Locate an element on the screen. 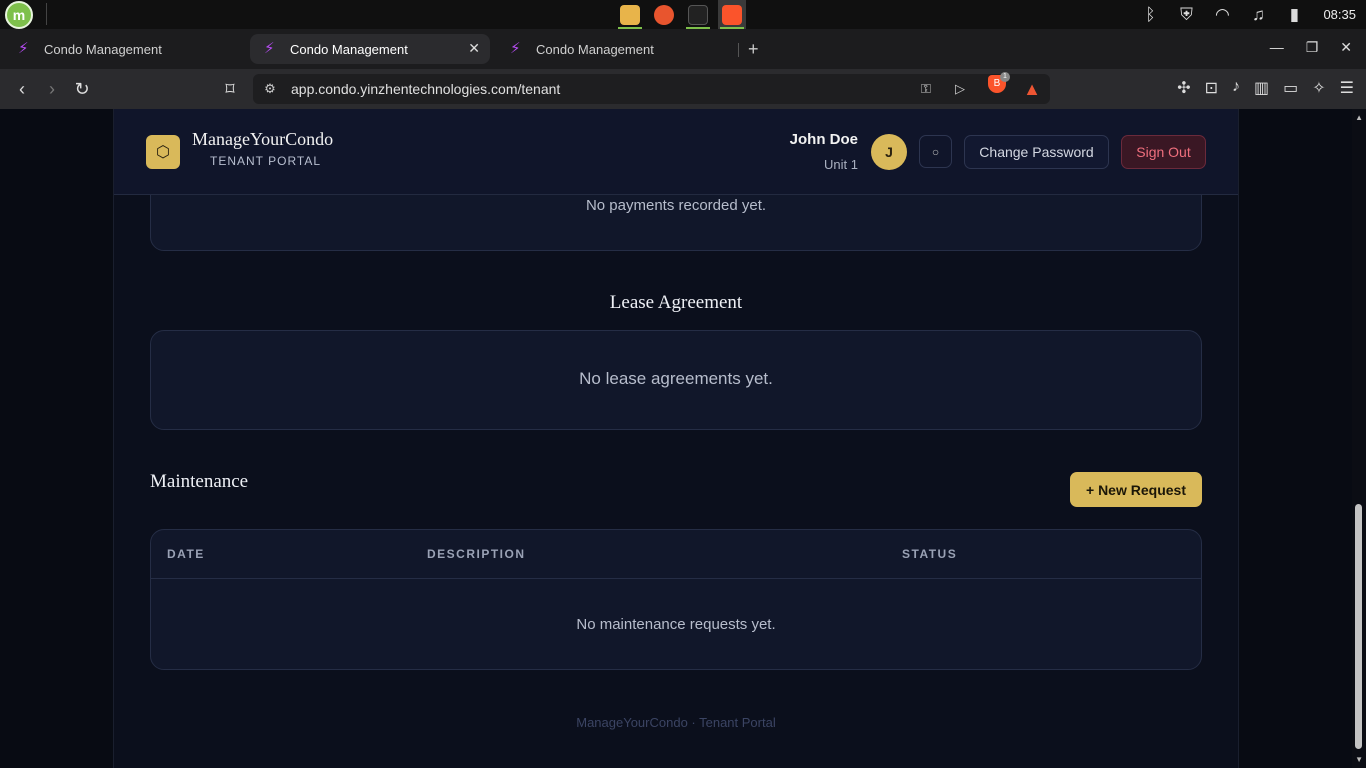 The width and height of the screenshot is (1366, 768). taskbar-apps is located at coordinates (681, 14).